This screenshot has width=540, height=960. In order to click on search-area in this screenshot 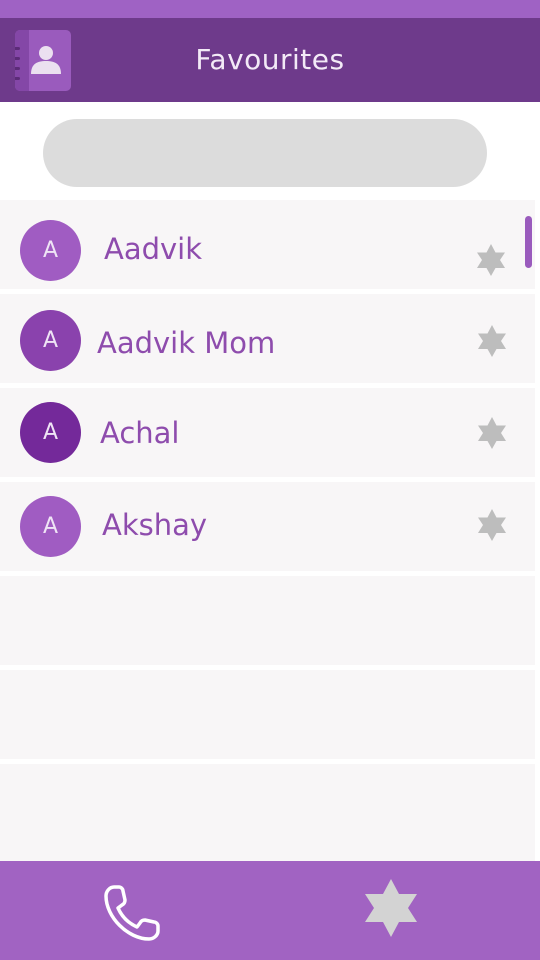, I will do `click(270, 151)`.